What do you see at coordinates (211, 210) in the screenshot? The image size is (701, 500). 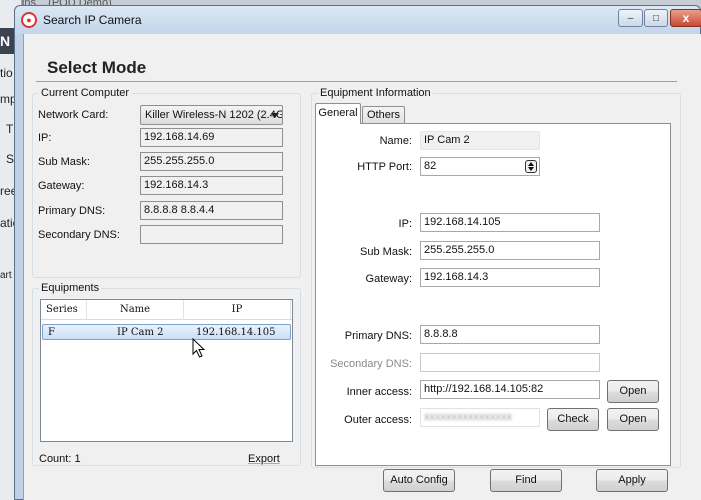 I see `primary-dns-field: 8.8.8.8 8.8.4.4` at bounding box center [211, 210].